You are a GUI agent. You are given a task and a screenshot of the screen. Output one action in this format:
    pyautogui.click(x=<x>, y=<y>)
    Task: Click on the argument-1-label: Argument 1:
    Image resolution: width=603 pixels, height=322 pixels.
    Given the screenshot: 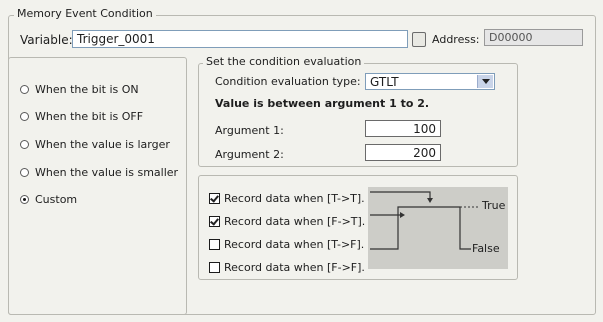 What is the action you would take?
    pyautogui.click(x=249, y=130)
    